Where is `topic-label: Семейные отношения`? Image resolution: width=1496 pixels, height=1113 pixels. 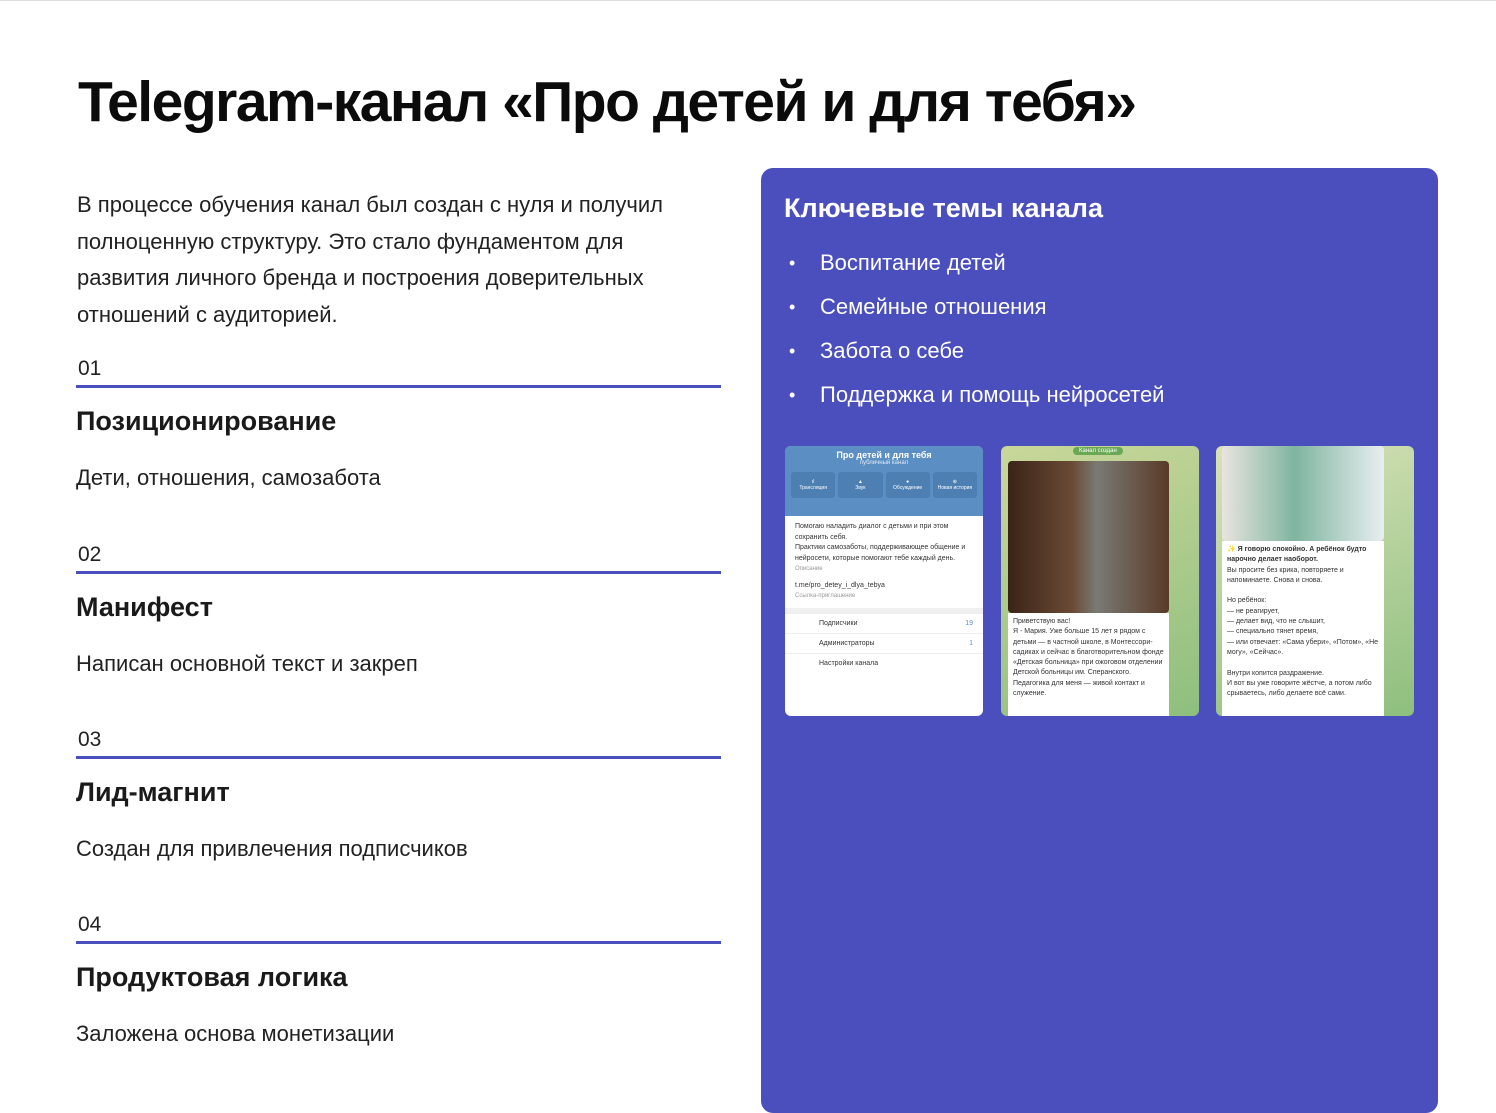
topic-label: Семейные отношения is located at coordinates (933, 306).